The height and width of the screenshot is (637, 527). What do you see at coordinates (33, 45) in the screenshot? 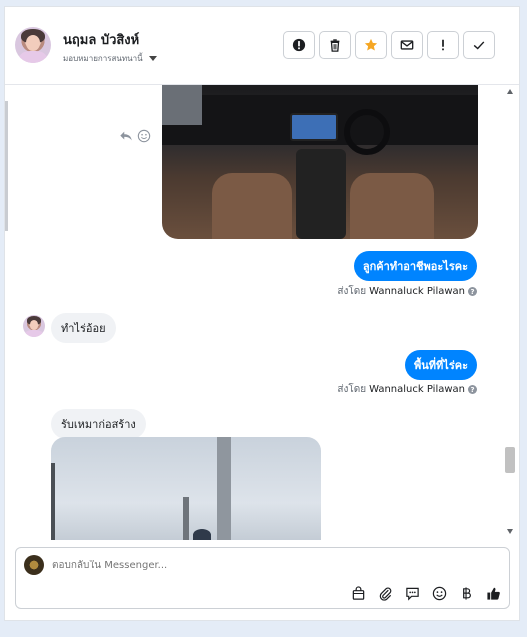
I see `contact-avatar` at bounding box center [33, 45].